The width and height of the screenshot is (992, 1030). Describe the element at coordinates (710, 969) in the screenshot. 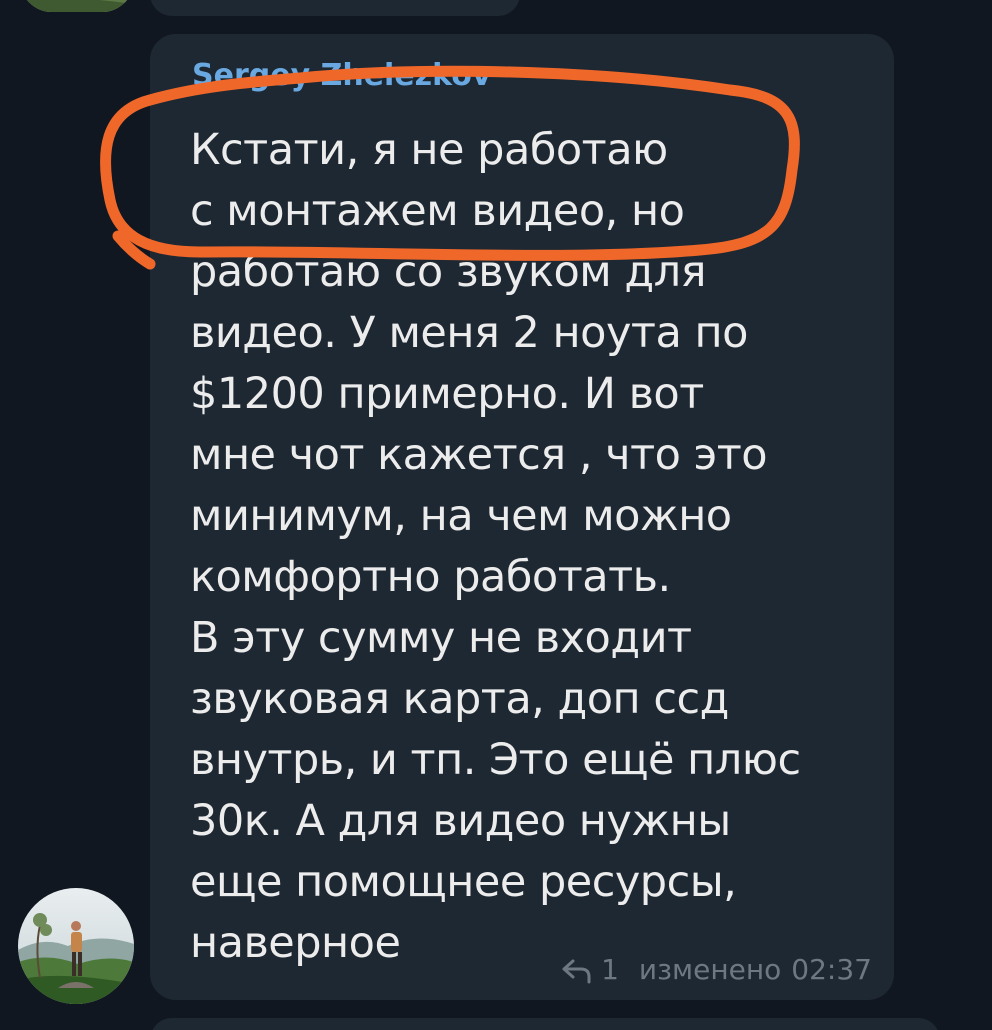

I see `edited-label: изменено` at that location.